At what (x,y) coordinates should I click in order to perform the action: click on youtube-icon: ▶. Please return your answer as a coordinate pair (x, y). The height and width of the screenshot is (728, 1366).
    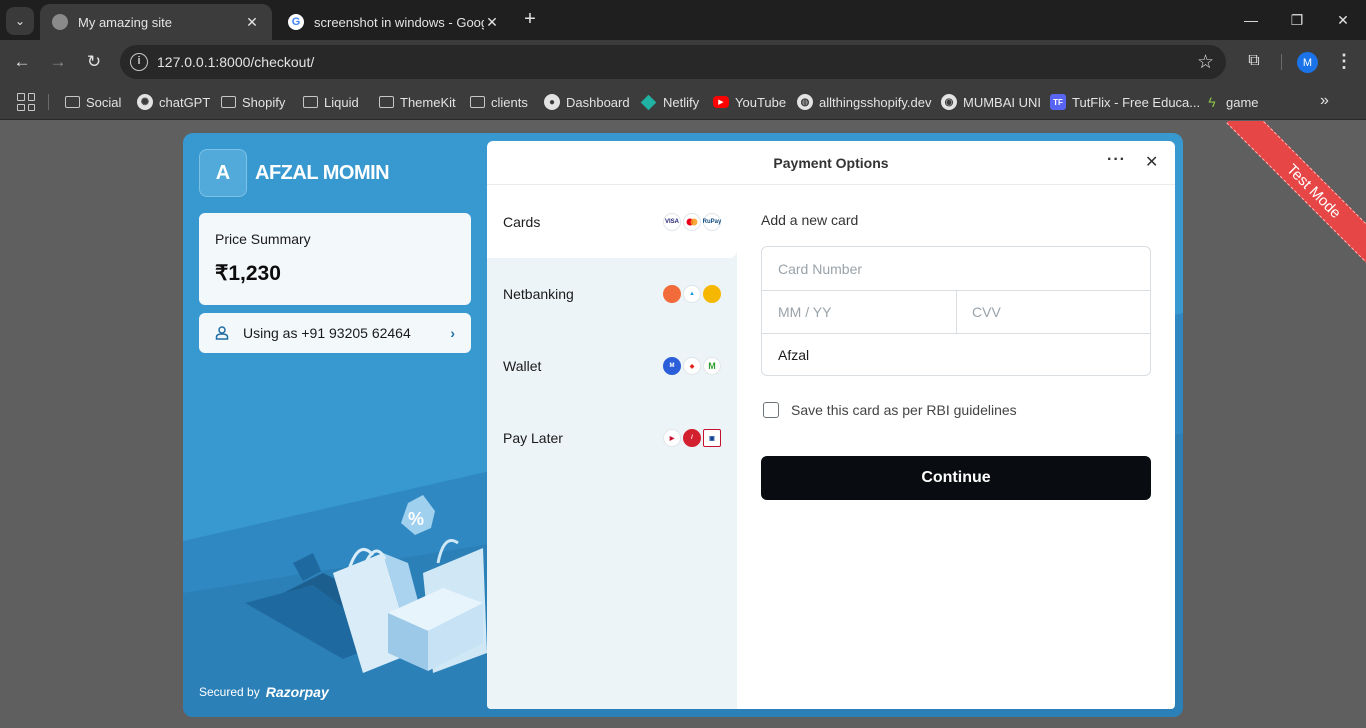
    Looking at the image, I should click on (721, 102).